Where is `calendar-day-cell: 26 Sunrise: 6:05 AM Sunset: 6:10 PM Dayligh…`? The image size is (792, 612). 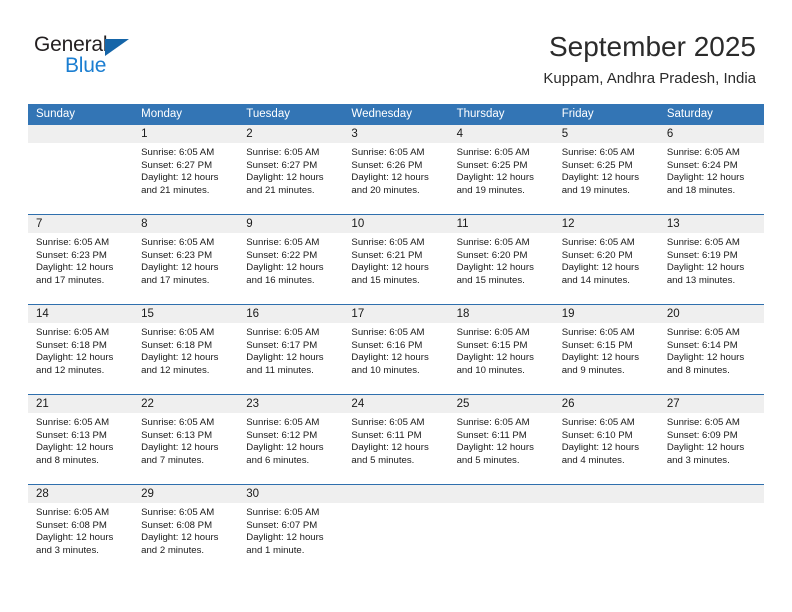
calendar-day-cell: 26 Sunrise: 6:05 AM Sunset: 6:10 PM Dayligh… is located at coordinates (606, 439).